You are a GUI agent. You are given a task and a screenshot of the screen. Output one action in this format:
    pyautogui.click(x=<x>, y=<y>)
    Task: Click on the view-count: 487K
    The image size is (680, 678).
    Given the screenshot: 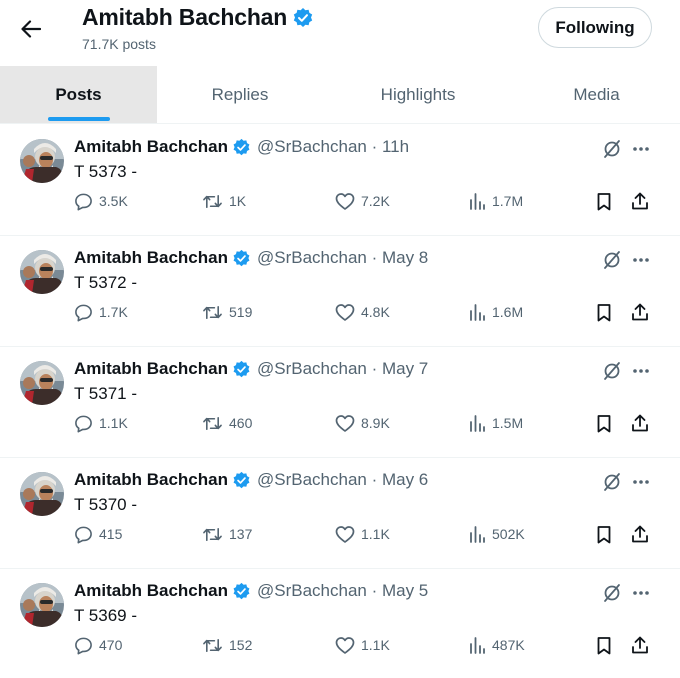 What is the action you would take?
    pyautogui.click(x=508, y=645)
    